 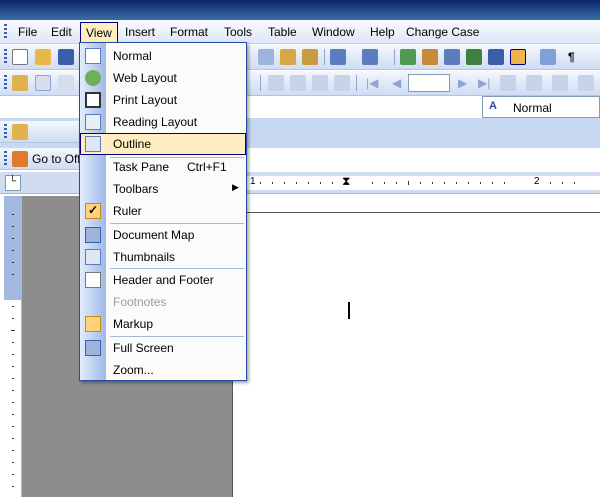 I want to click on full-screen-icon, so click(x=93, y=348).